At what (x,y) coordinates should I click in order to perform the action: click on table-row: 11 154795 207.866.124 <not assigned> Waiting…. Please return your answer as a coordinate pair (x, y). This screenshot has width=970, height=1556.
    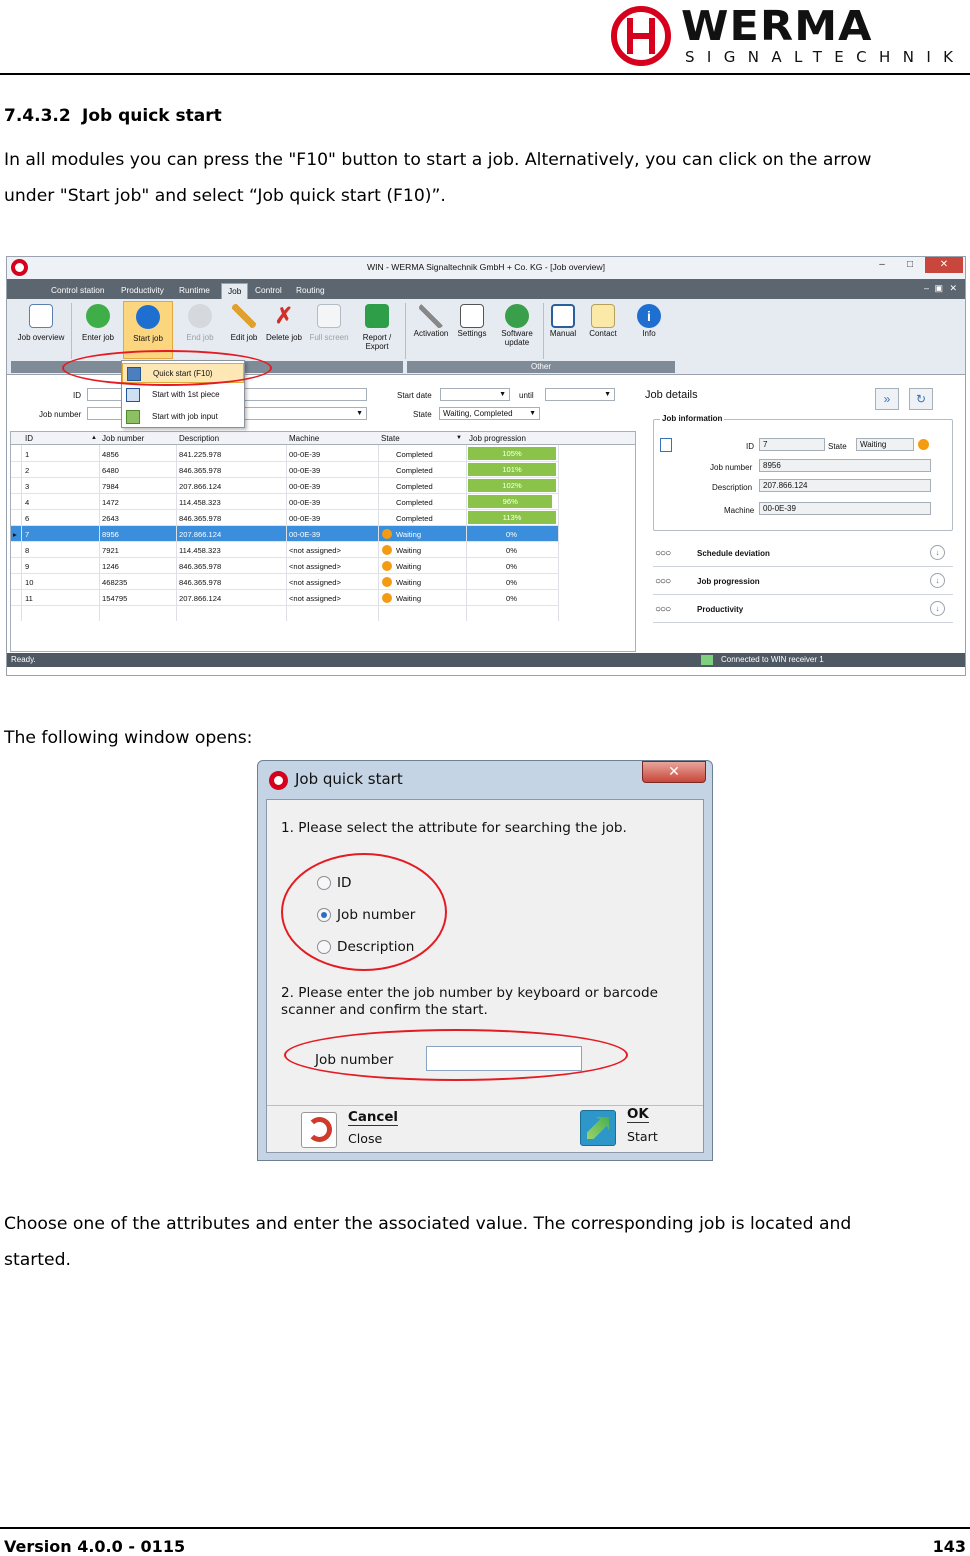
    Looking at the image, I should click on (284, 598).